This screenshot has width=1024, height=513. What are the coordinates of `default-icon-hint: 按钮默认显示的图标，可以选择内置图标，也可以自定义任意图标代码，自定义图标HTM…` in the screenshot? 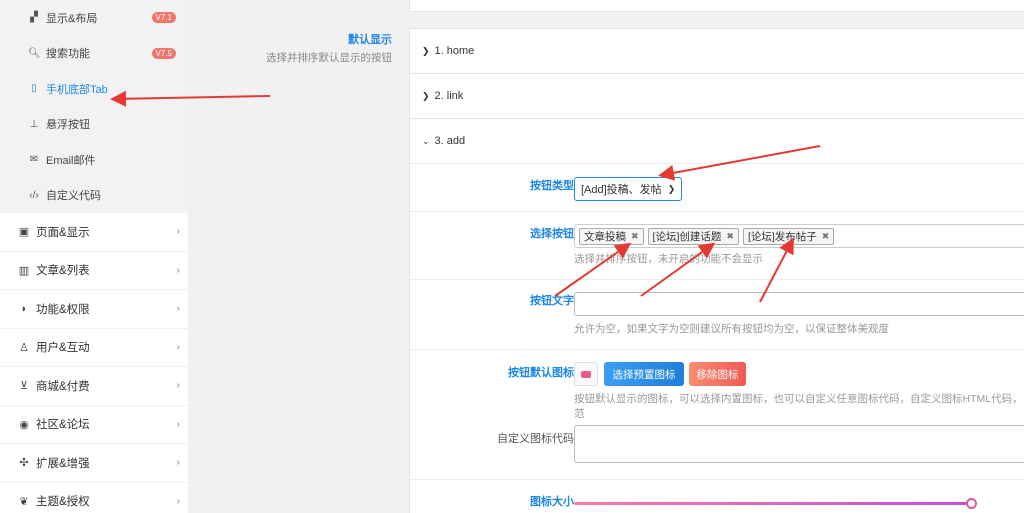 It's located at (799, 407).